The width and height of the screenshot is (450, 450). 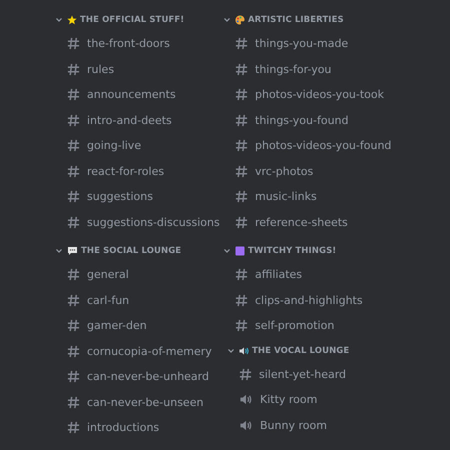 I want to click on channel-item: vrc-photos, so click(x=323, y=171).